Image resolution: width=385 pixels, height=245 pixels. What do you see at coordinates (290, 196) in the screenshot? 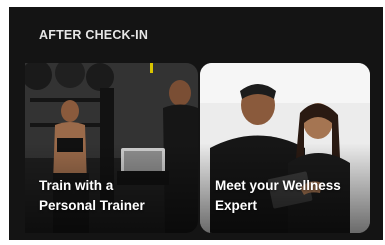
I see `wellness-expert-card-title: Meet your Wellness Expert` at bounding box center [290, 196].